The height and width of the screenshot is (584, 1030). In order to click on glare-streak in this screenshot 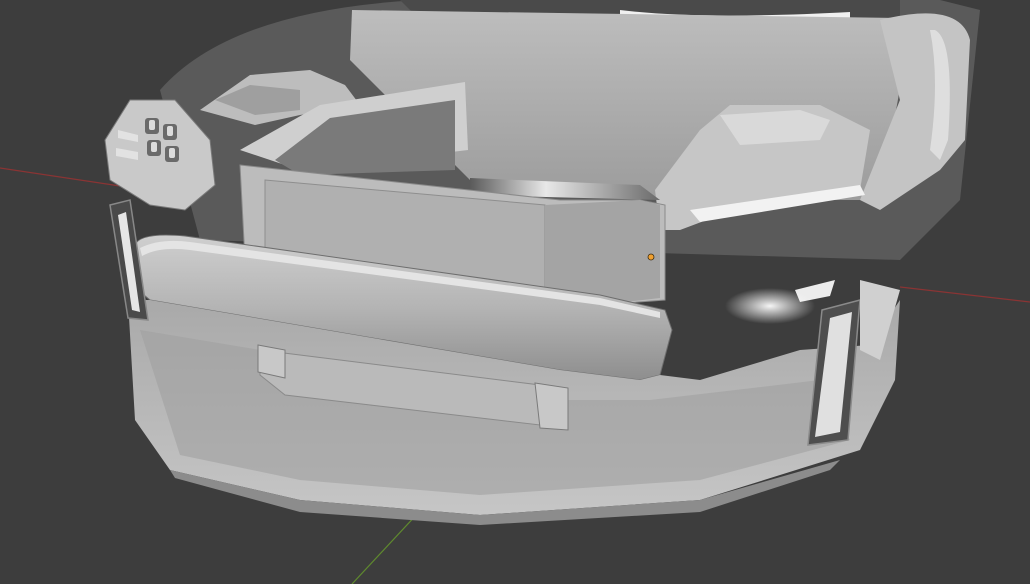, I will do `click(815, 291)`.